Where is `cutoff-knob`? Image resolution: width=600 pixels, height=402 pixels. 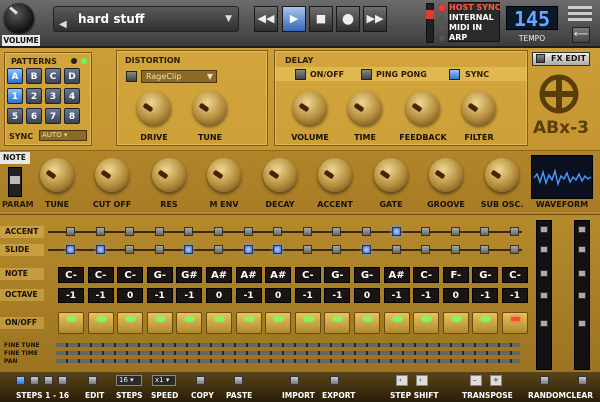 cutoff-knob is located at coordinates (112, 175).